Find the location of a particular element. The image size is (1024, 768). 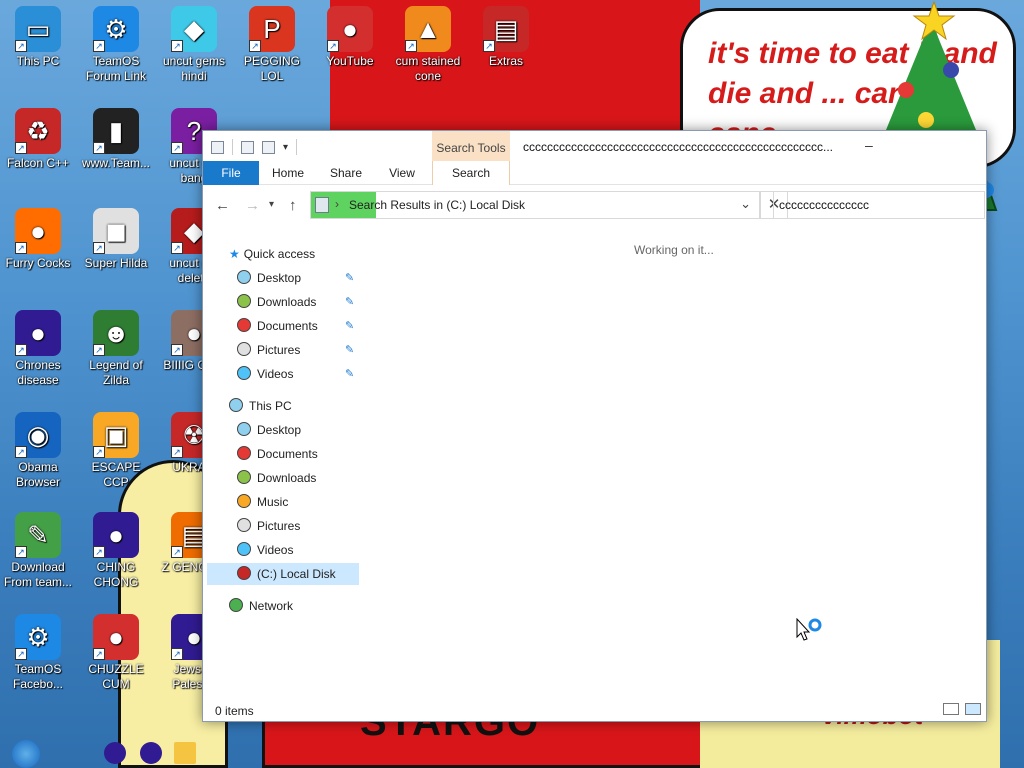

desktop-icon-label: Furry Cocks is located at coordinates (38, 263).